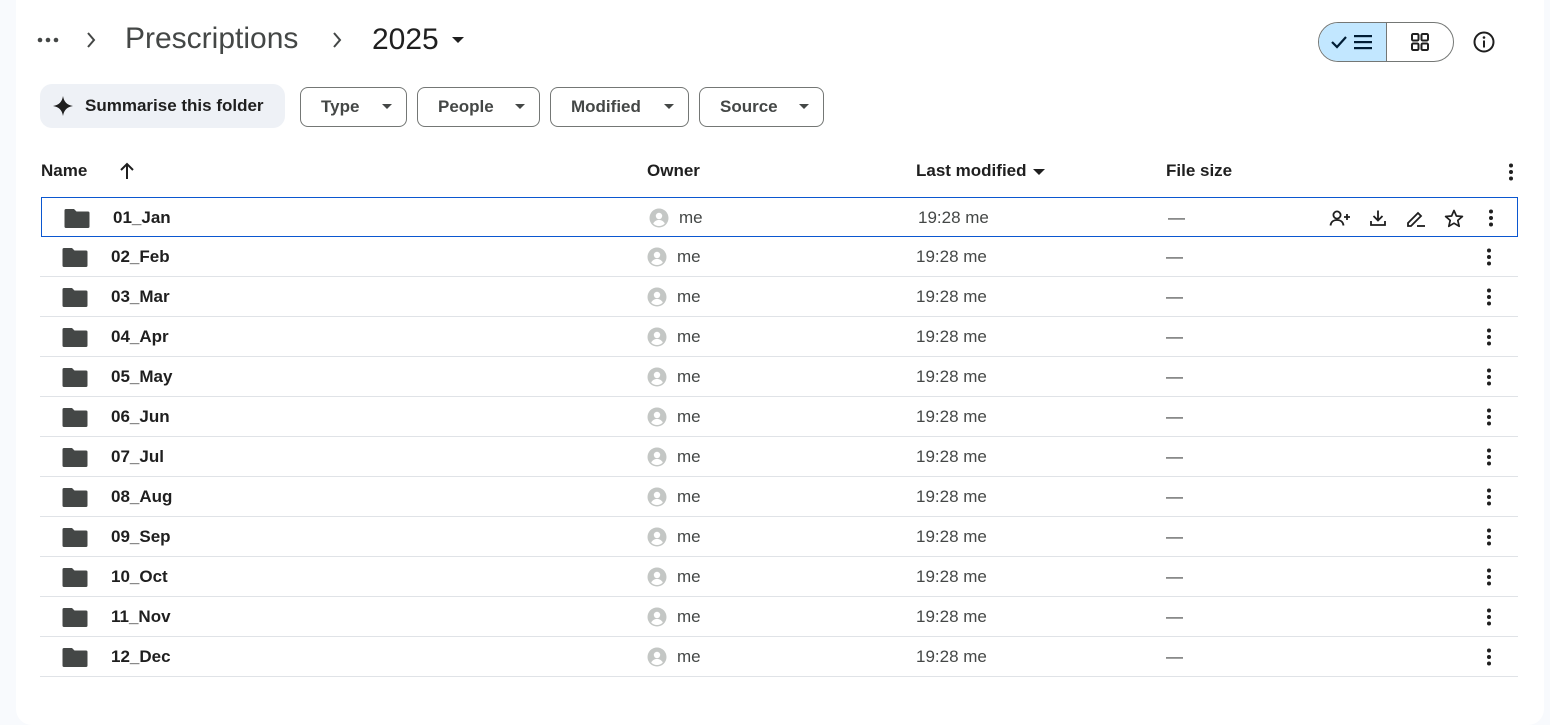 Image resolution: width=1550 pixels, height=725 pixels. Describe the element at coordinates (779, 257) in the screenshot. I see `table-row: 02_Feb me 19:28 me —` at that location.